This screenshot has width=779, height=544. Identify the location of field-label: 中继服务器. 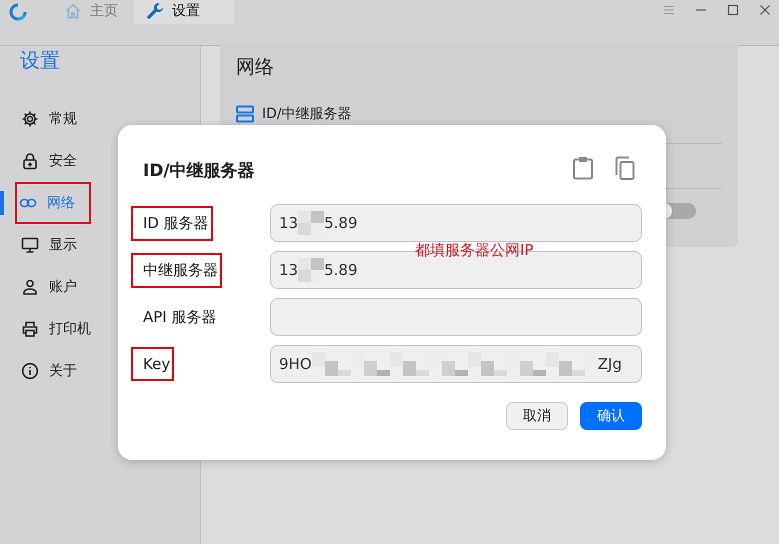
(176, 270).